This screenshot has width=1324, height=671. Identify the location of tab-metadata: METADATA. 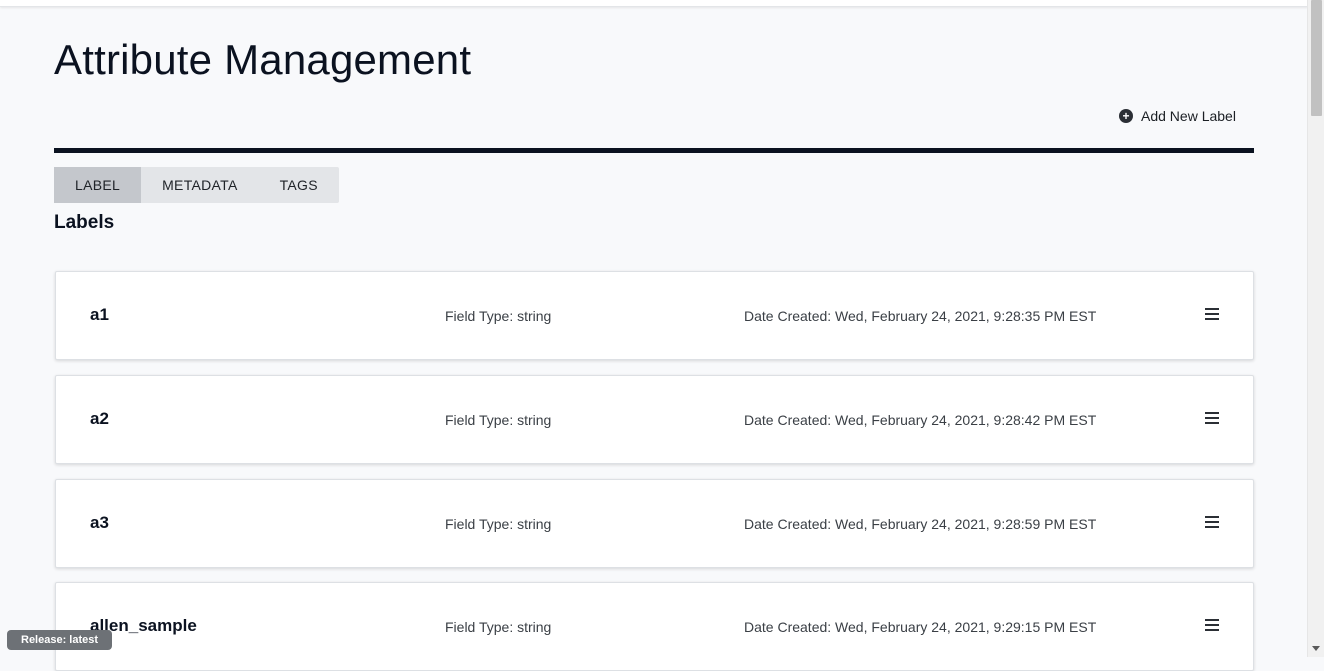
(200, 185).